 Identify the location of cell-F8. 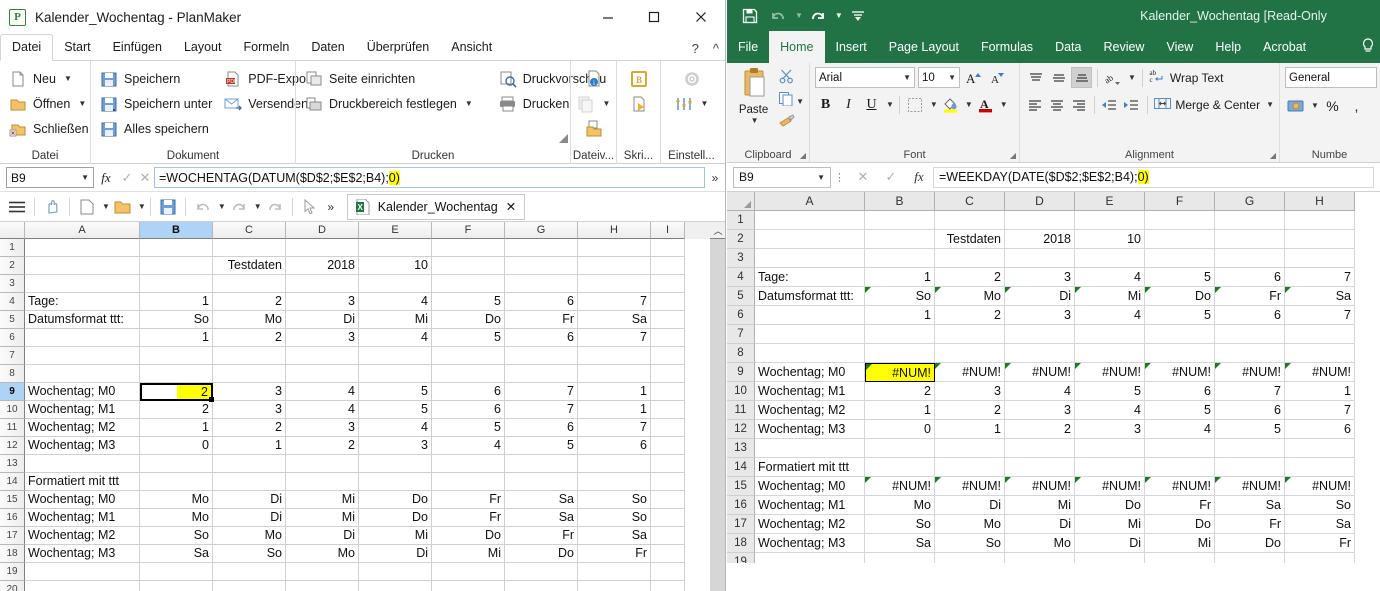
(1180, 353).